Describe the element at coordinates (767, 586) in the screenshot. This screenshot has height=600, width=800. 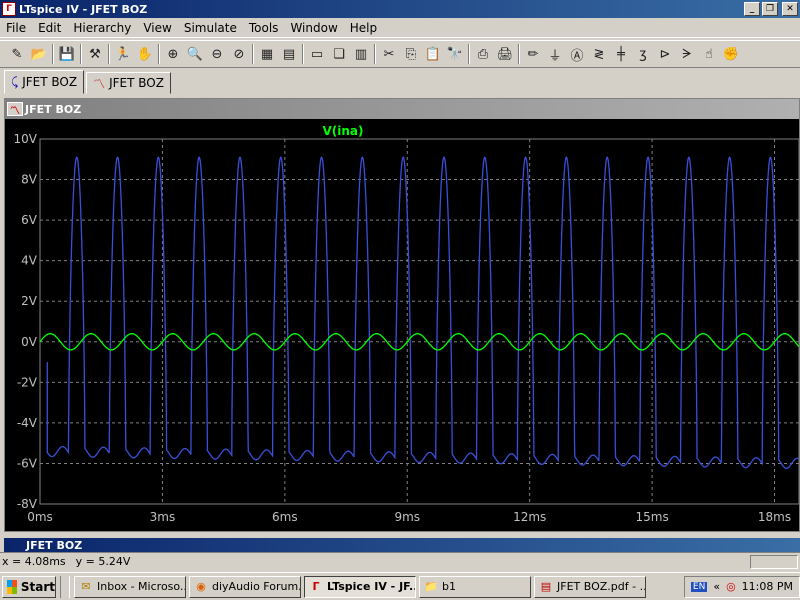
I see `clock: 11:08 PM` at that location.